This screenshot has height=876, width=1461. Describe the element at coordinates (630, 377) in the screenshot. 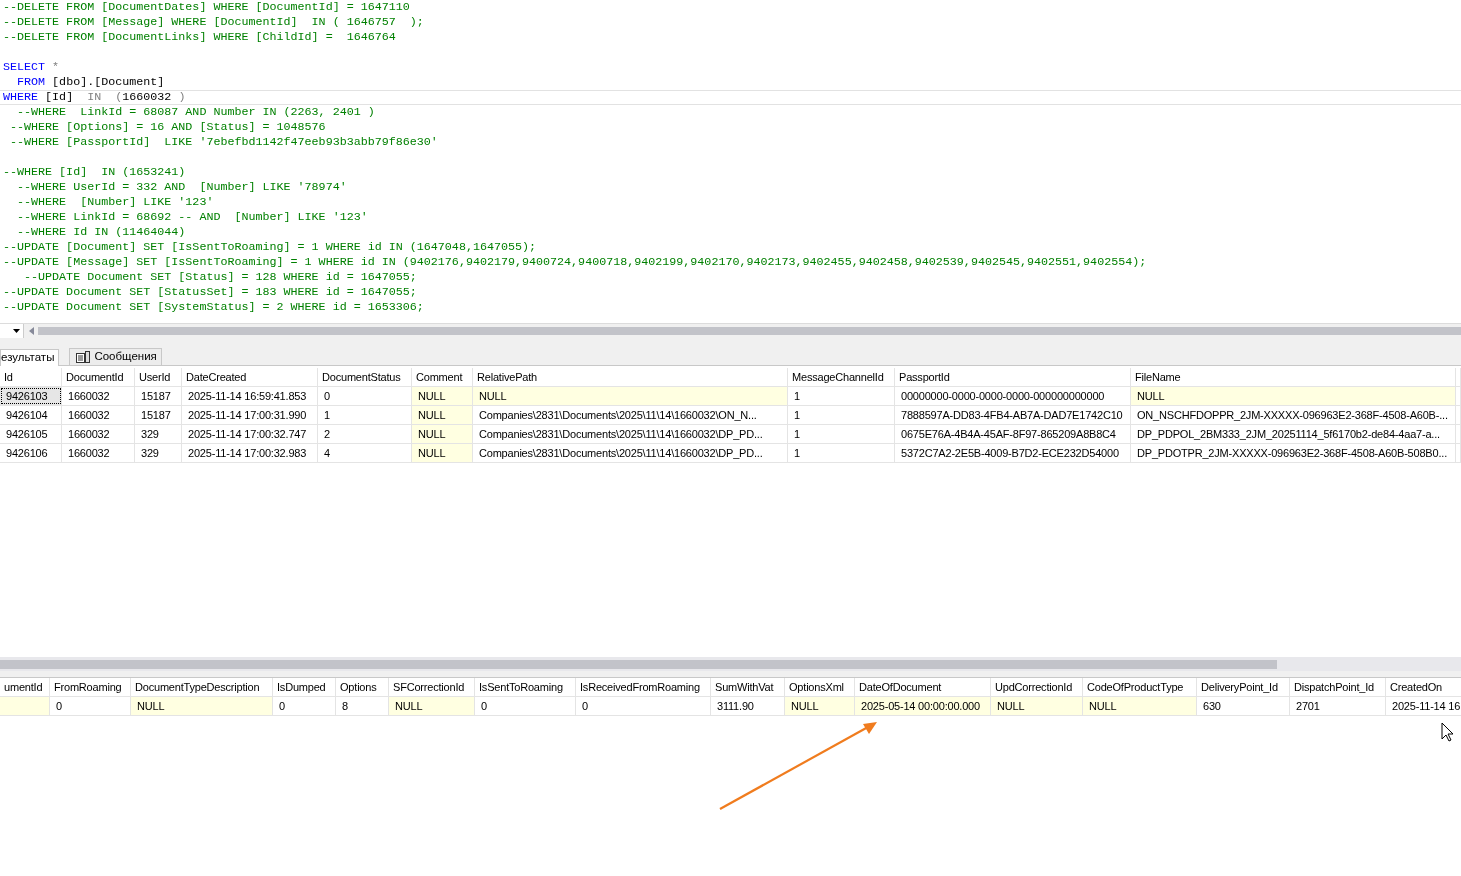

I see `column-header: RelativePath` at that location.